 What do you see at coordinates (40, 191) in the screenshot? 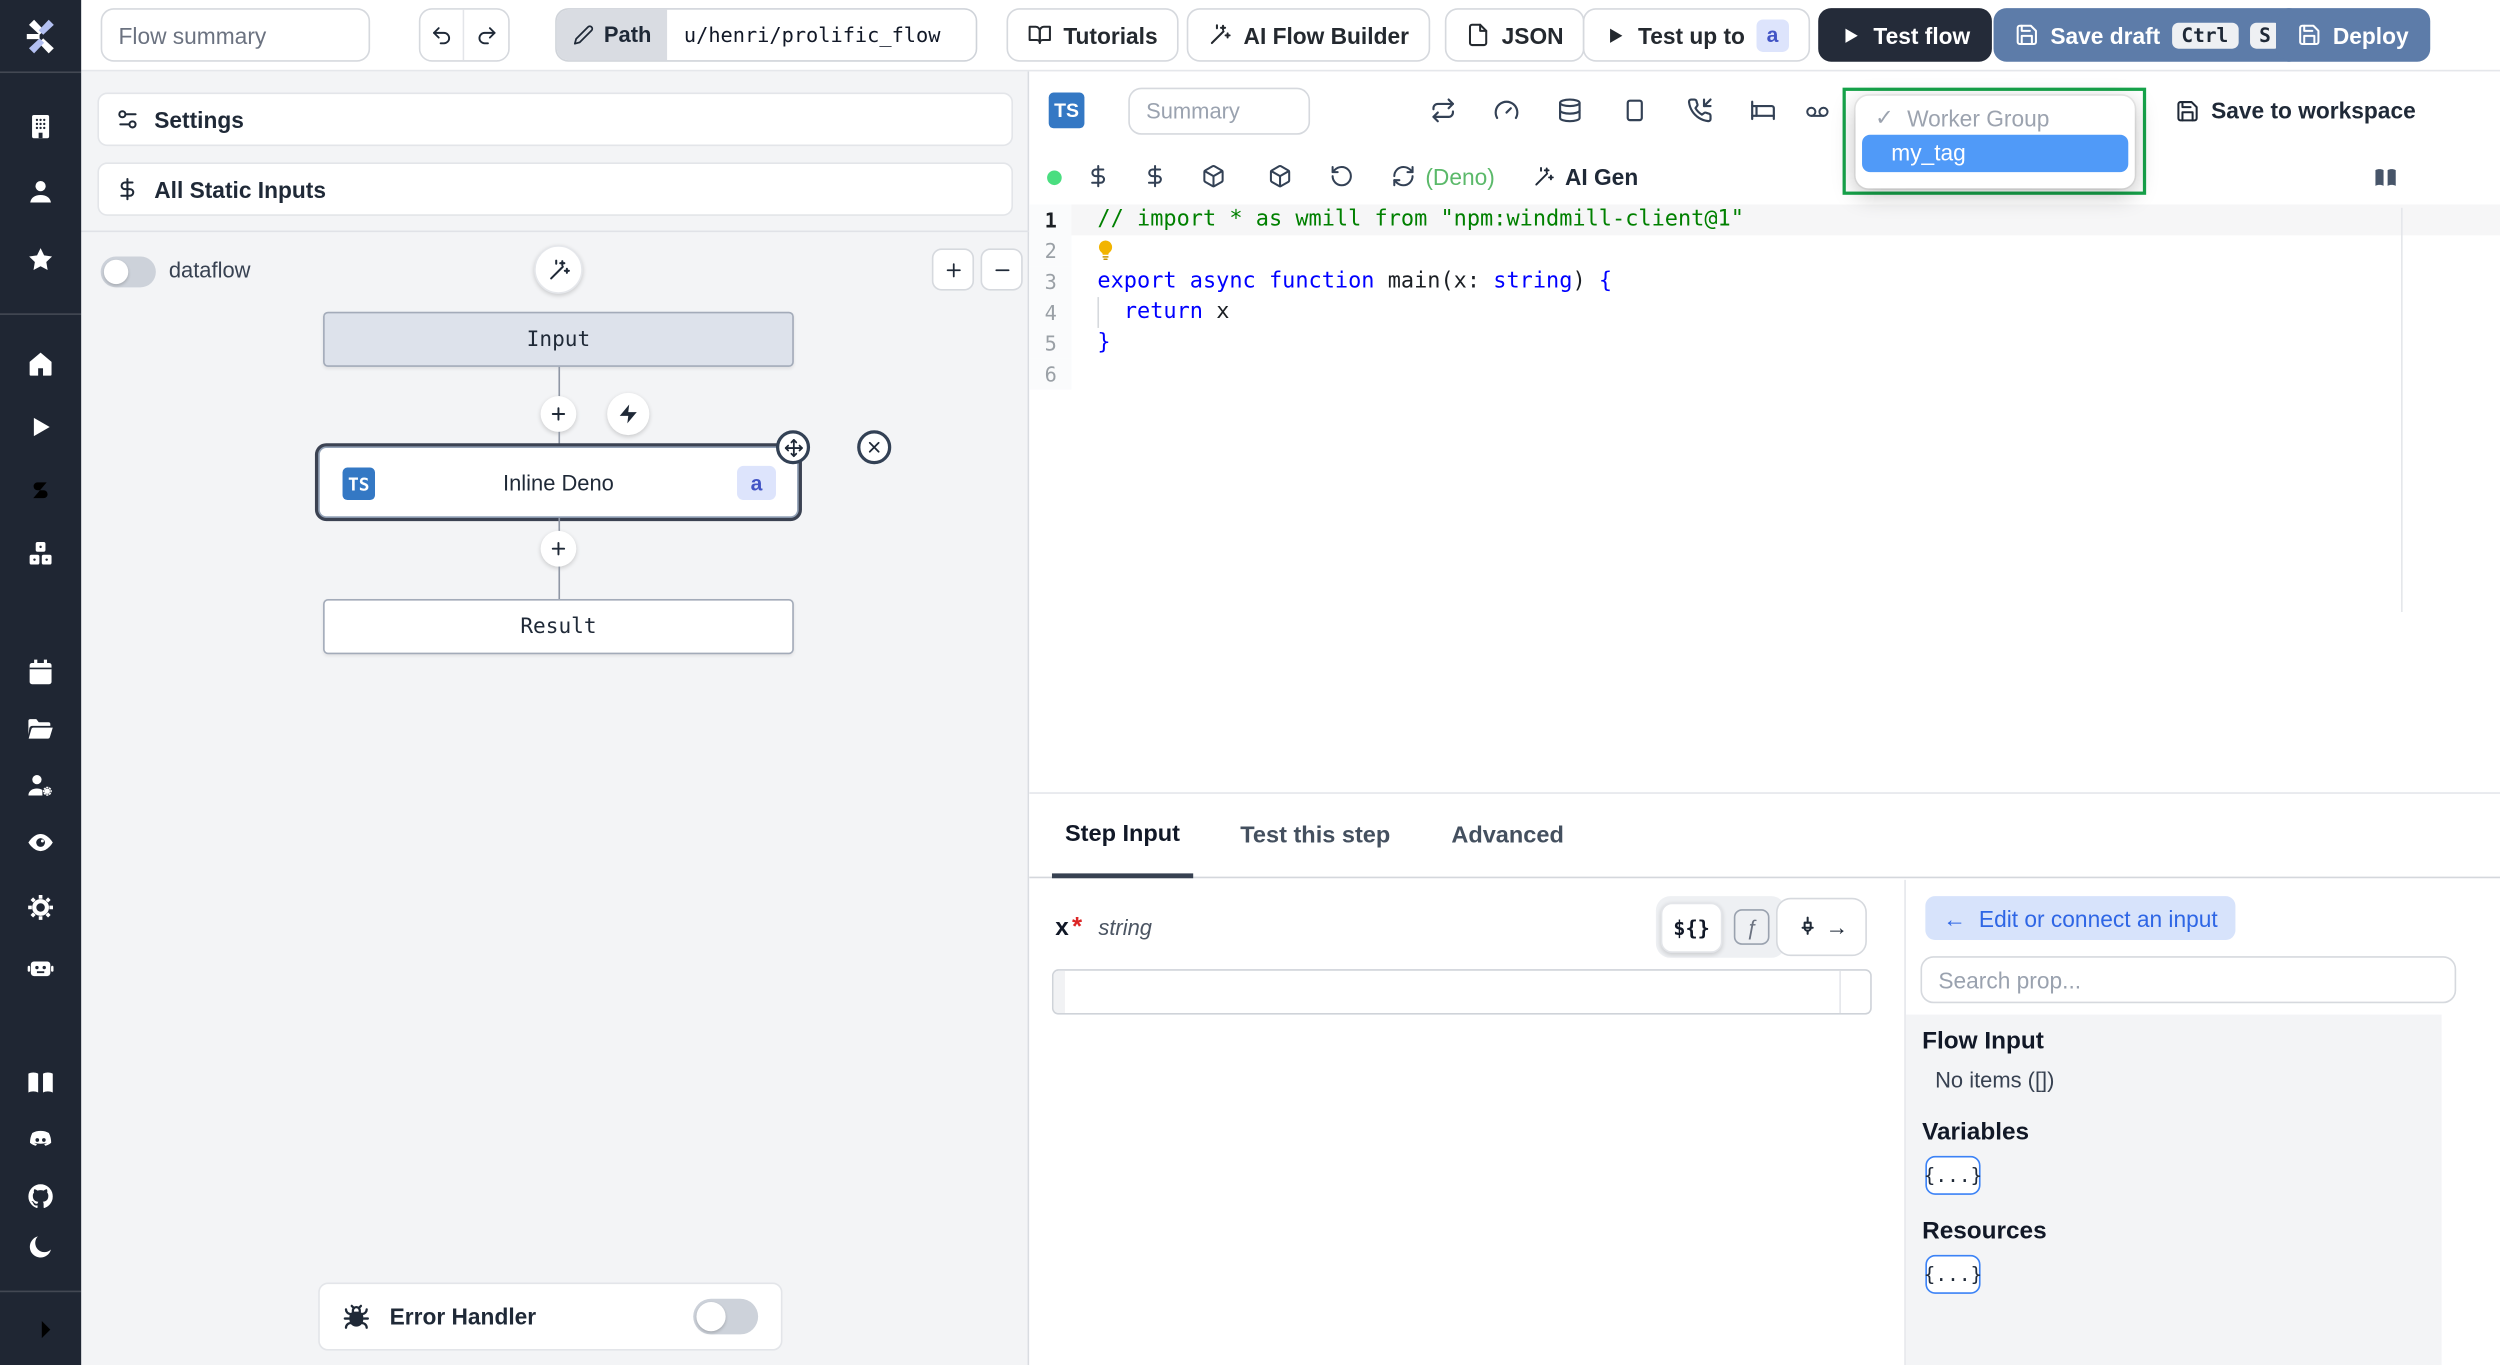
I see `user-icon` at bounding box center [40, 191].